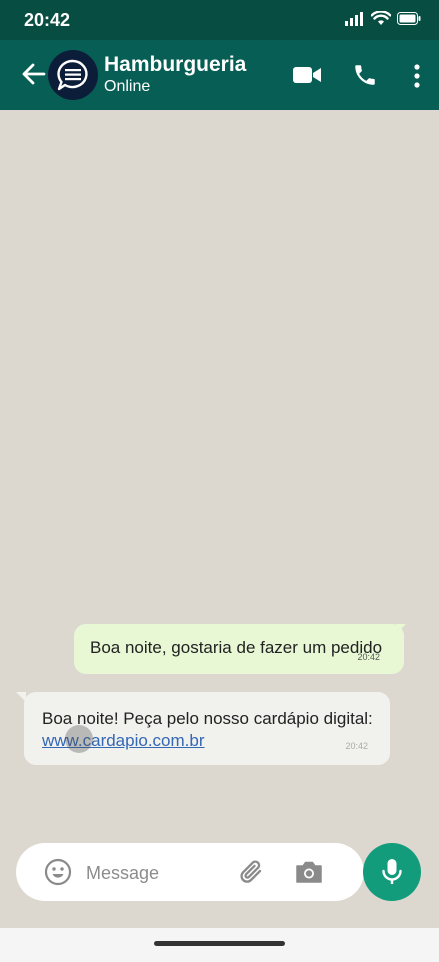  What do you see at coordinates (417, 76) in the screenshot?
I see `more-vert-icon` at bounding box center [417, 76].